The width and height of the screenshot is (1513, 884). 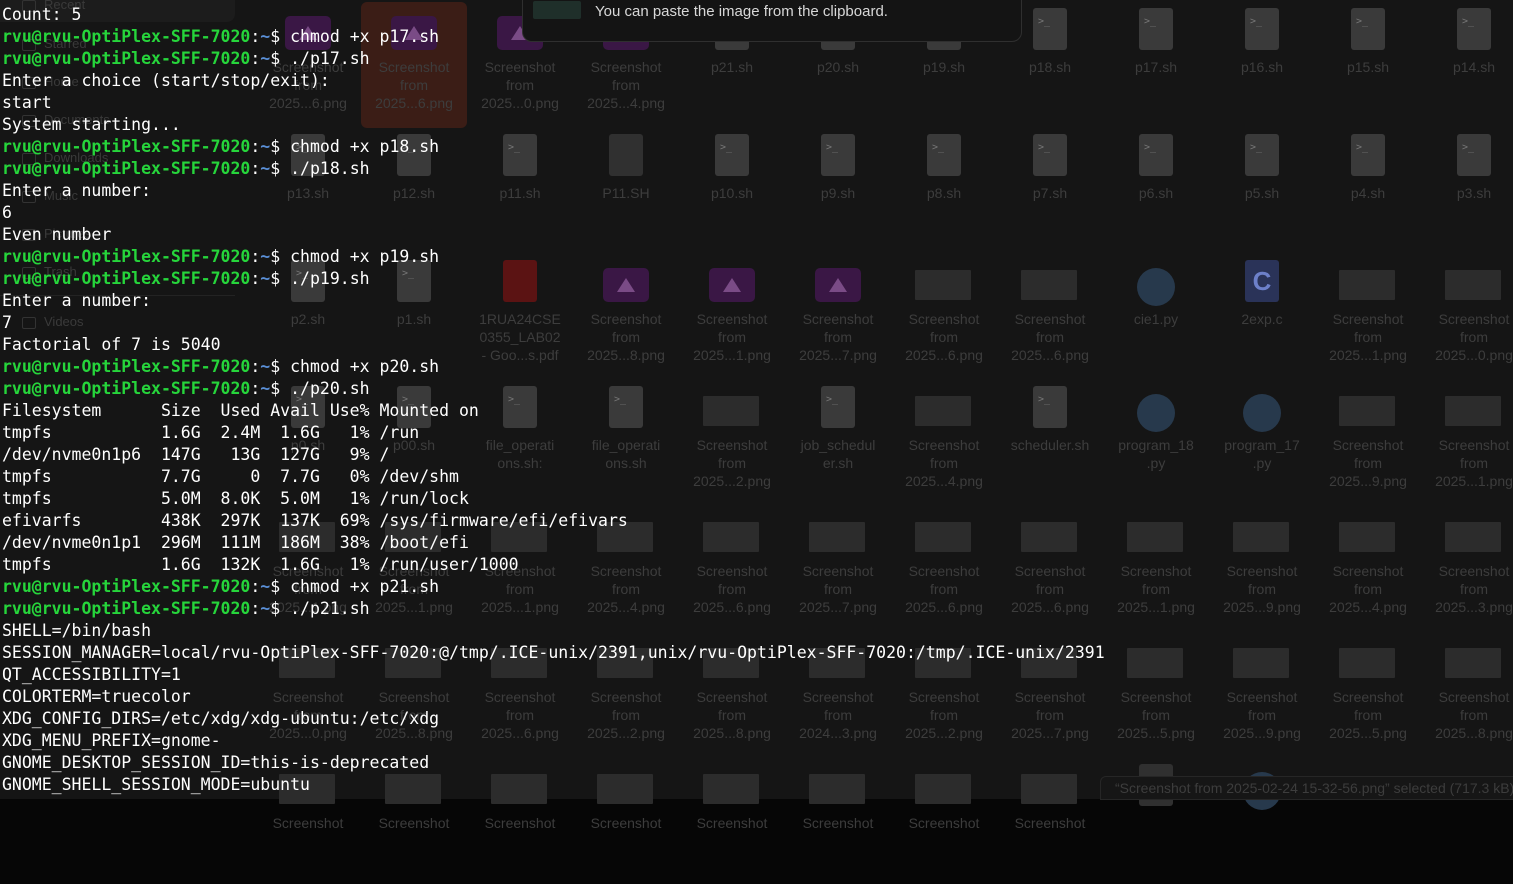 I want to click on file-name: p3.sh, so click(x=1474, y=193).